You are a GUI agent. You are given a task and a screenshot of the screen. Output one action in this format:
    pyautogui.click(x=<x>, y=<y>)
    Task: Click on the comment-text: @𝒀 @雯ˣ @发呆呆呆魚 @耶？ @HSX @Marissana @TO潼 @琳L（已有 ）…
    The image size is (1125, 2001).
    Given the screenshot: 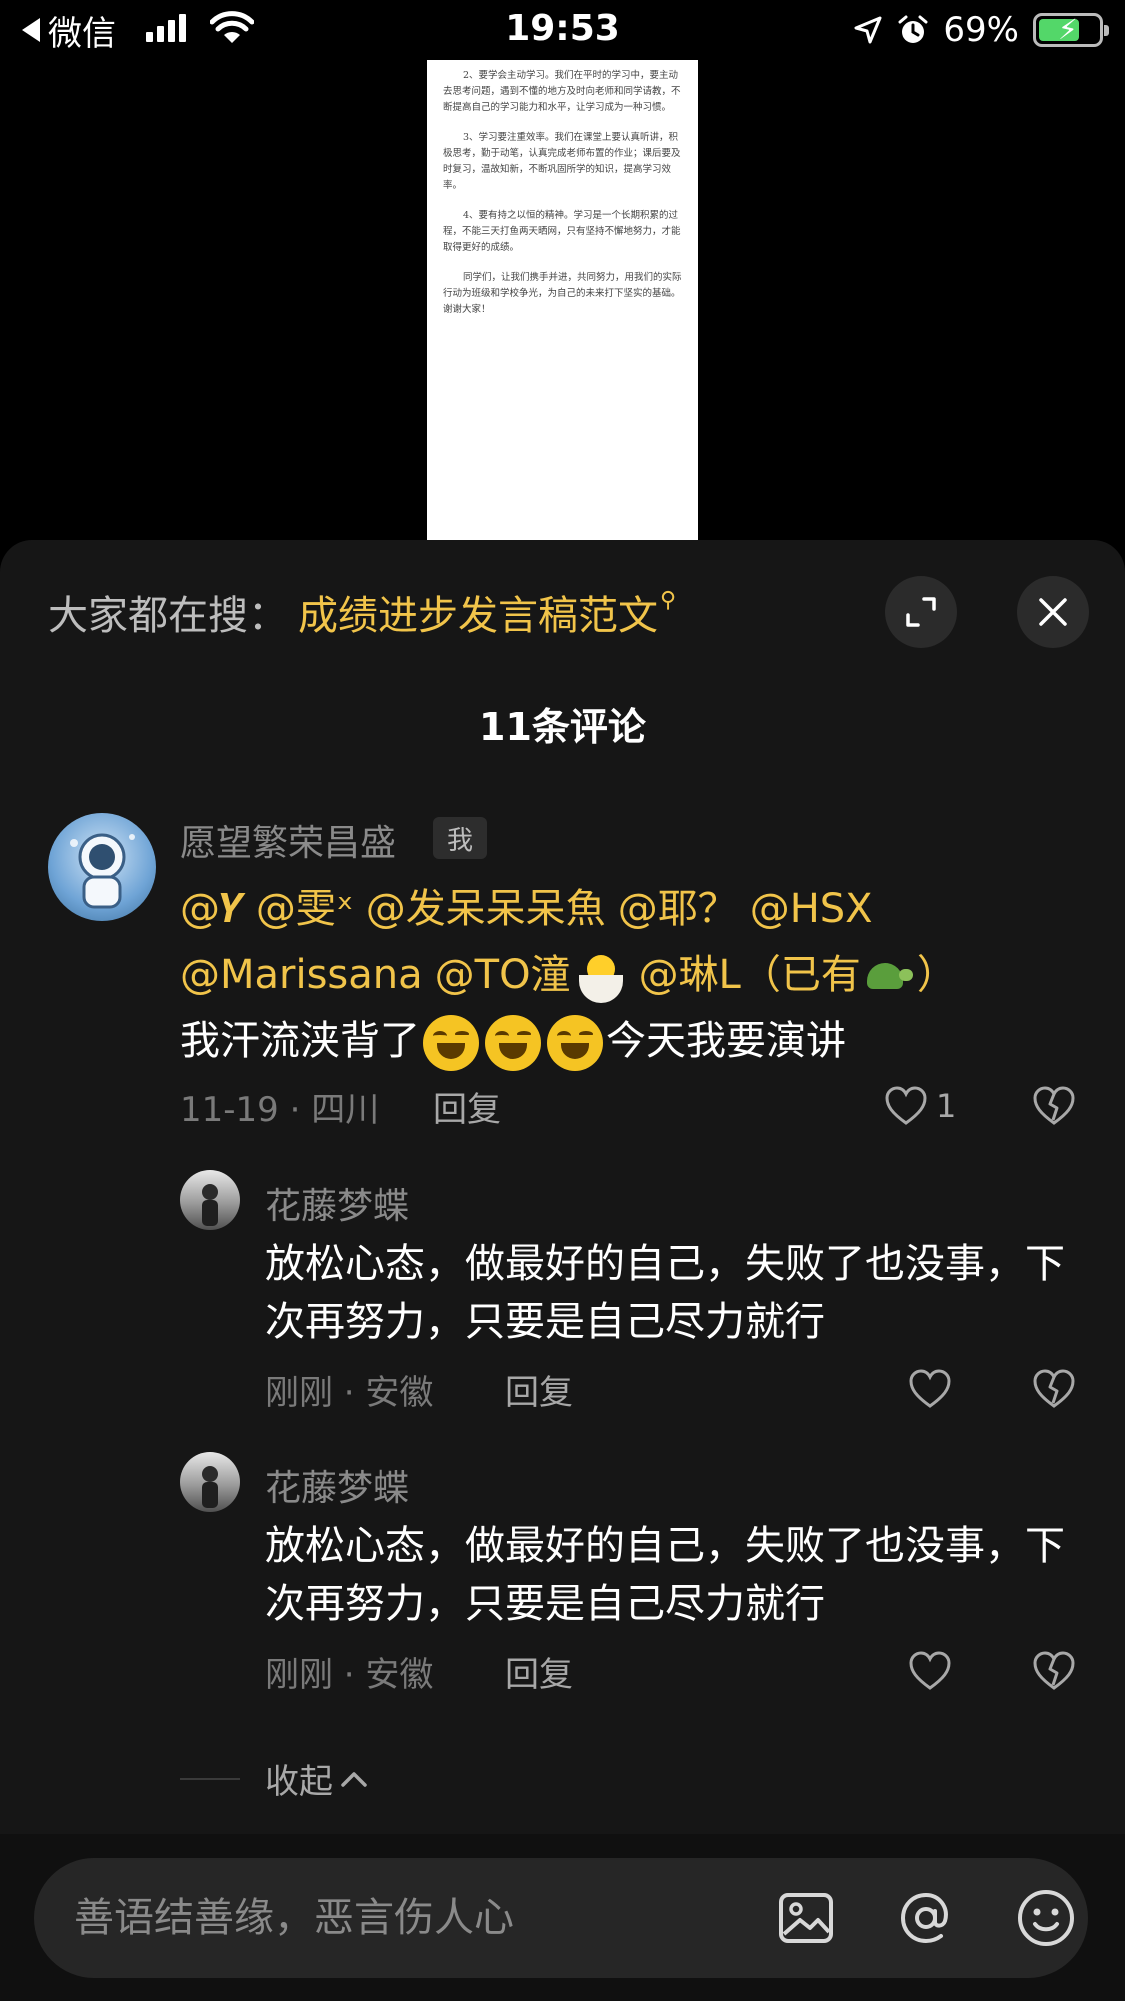 What is the action you would take?
    pyautogui.click(x=630, y=975)
    